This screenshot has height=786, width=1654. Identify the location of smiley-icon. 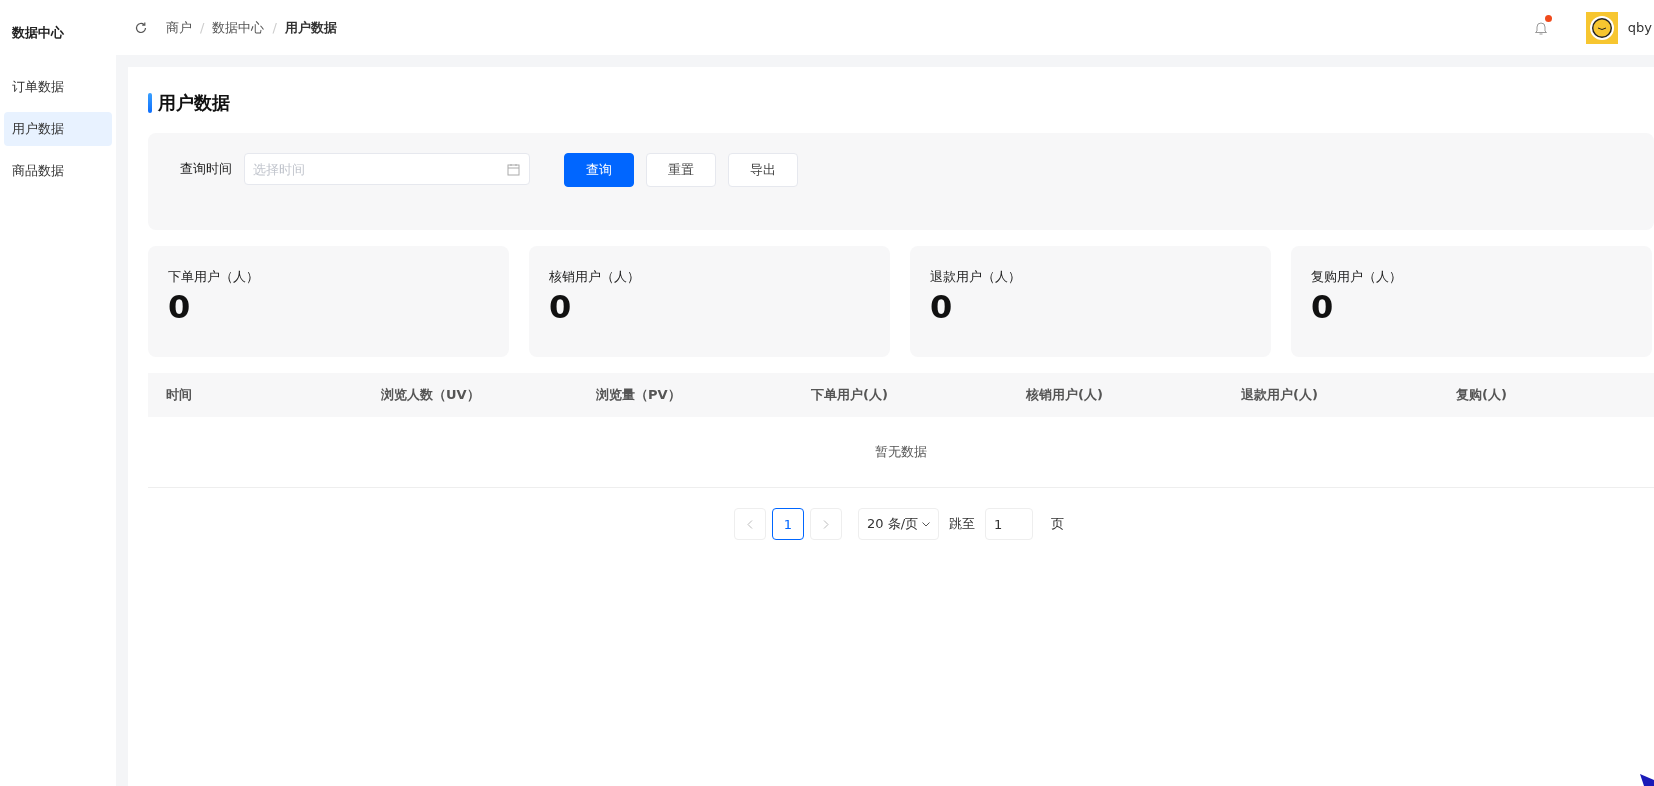
(1601, 27).